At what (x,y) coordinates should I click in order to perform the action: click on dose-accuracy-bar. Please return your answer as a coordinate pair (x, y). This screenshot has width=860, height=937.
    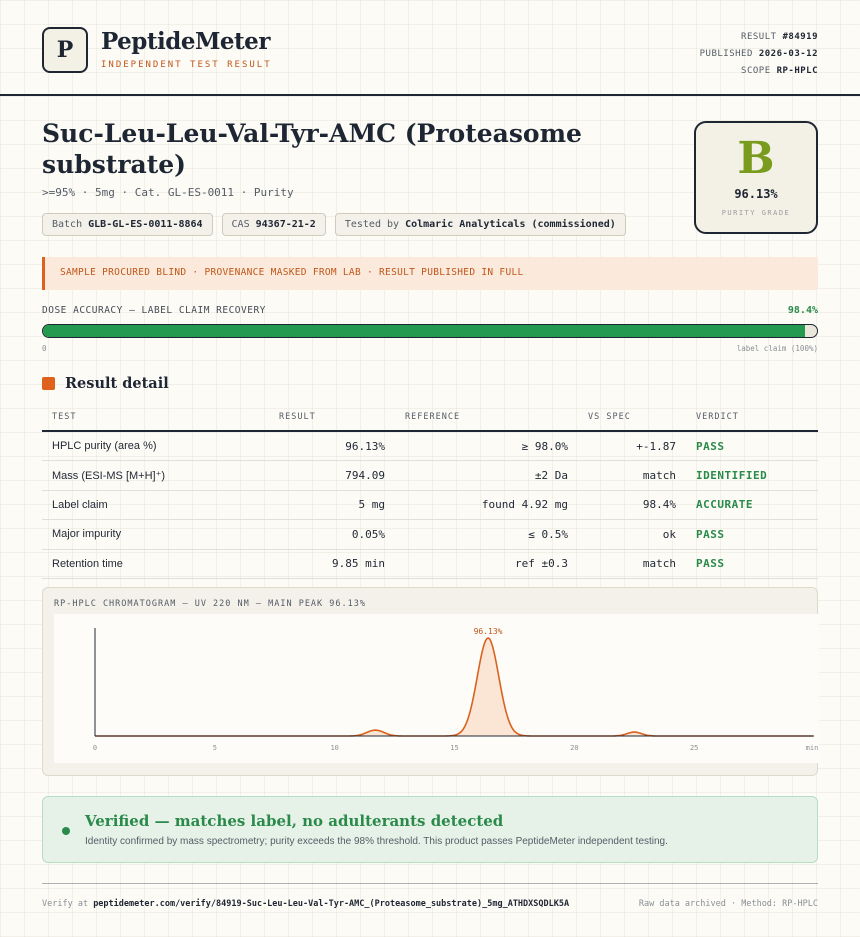
    Looking at the image, I should click on (430, 331).